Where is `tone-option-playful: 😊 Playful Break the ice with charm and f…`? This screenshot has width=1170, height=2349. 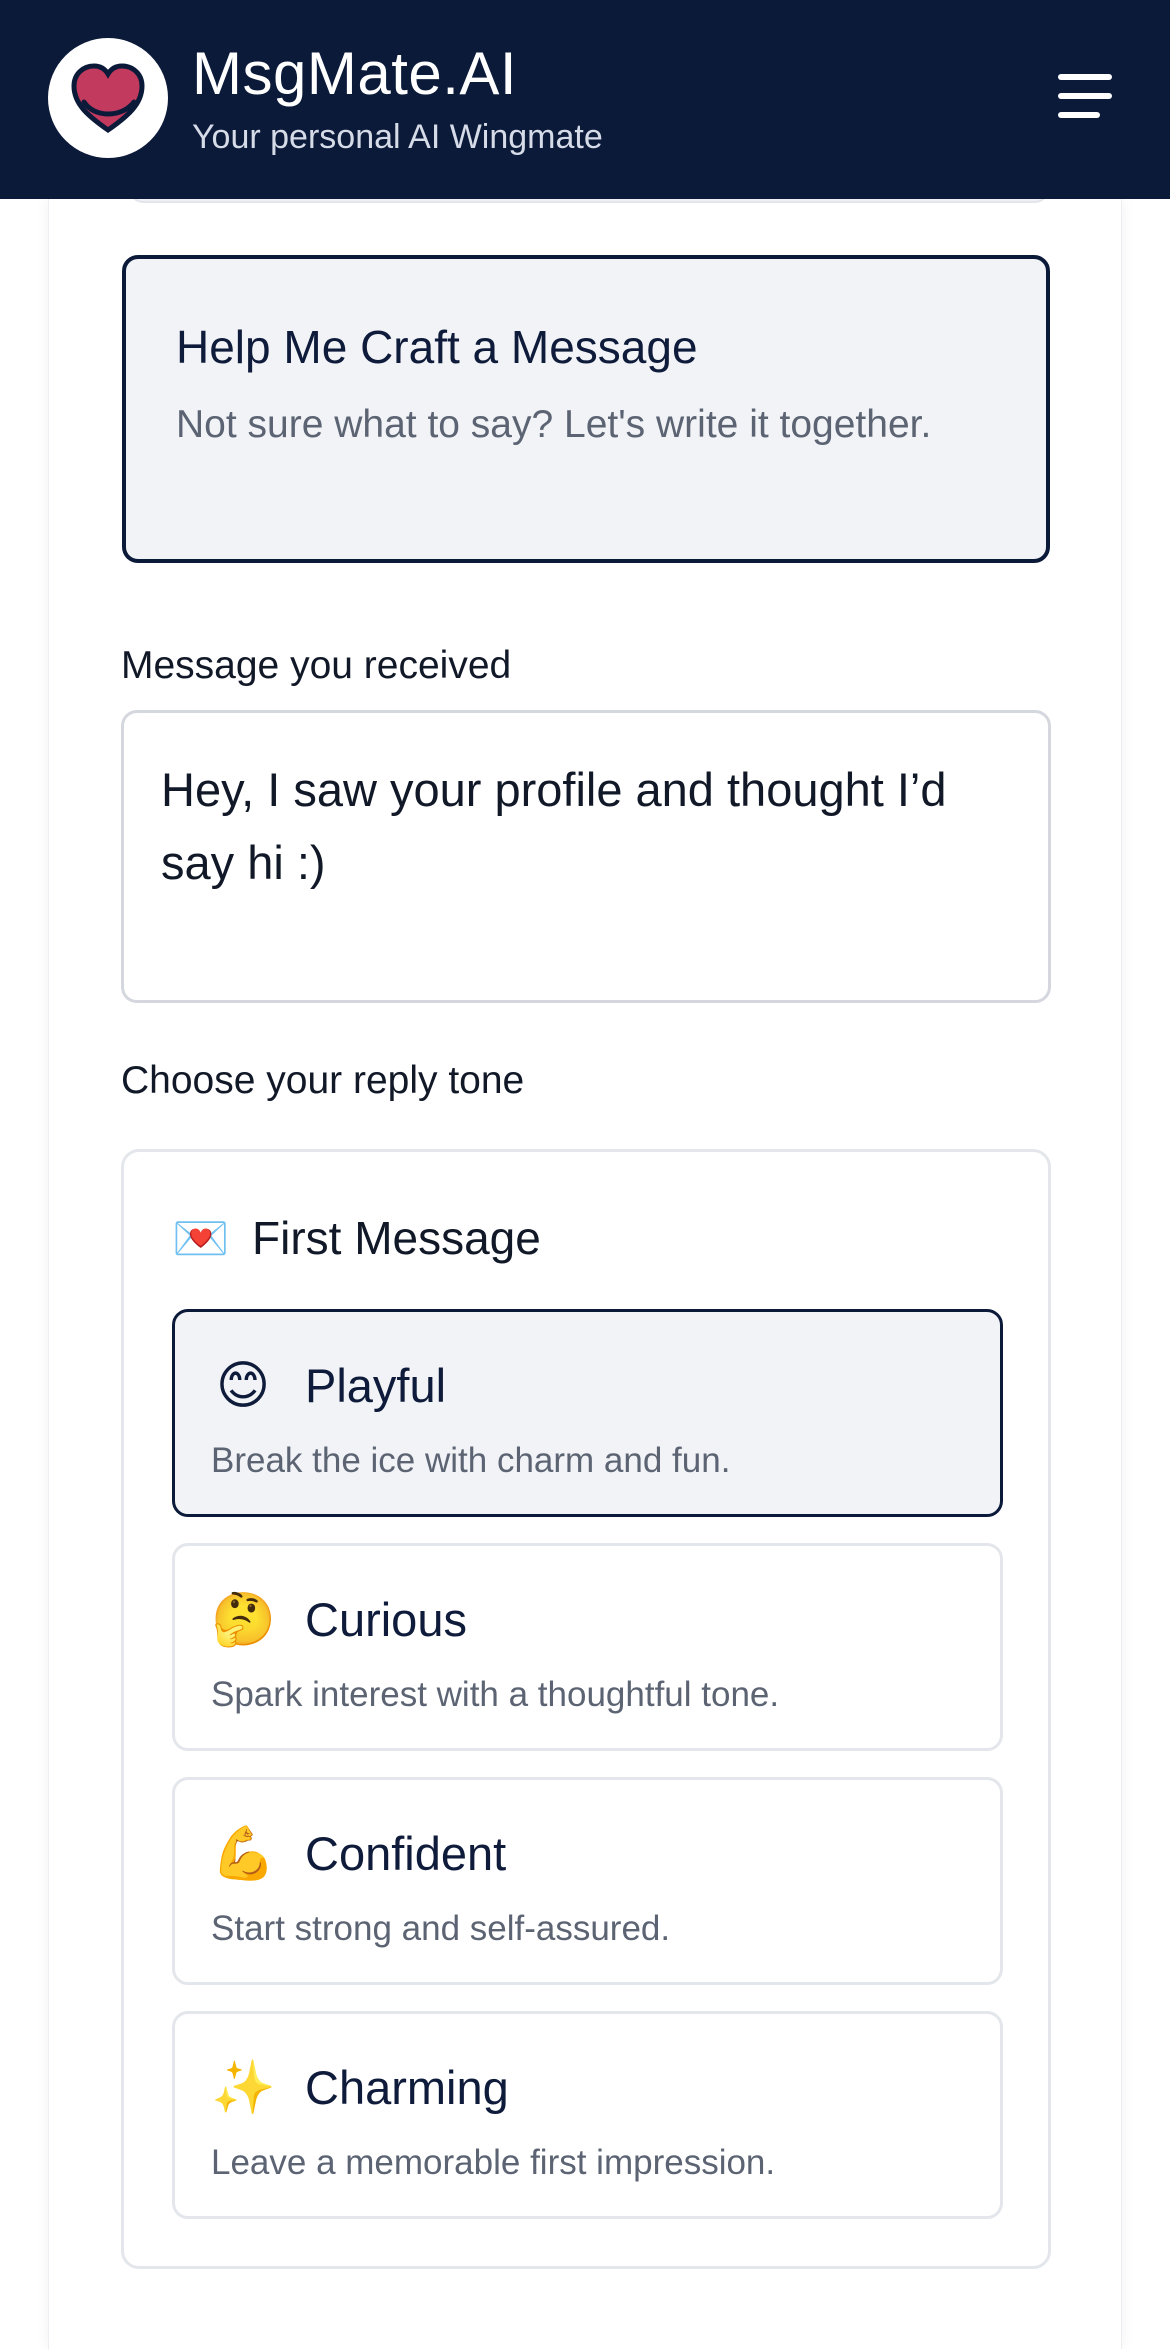
tone-option-playful: 😊 Playful Break the ice with charm and f… is located at coordinates (587, 1413).